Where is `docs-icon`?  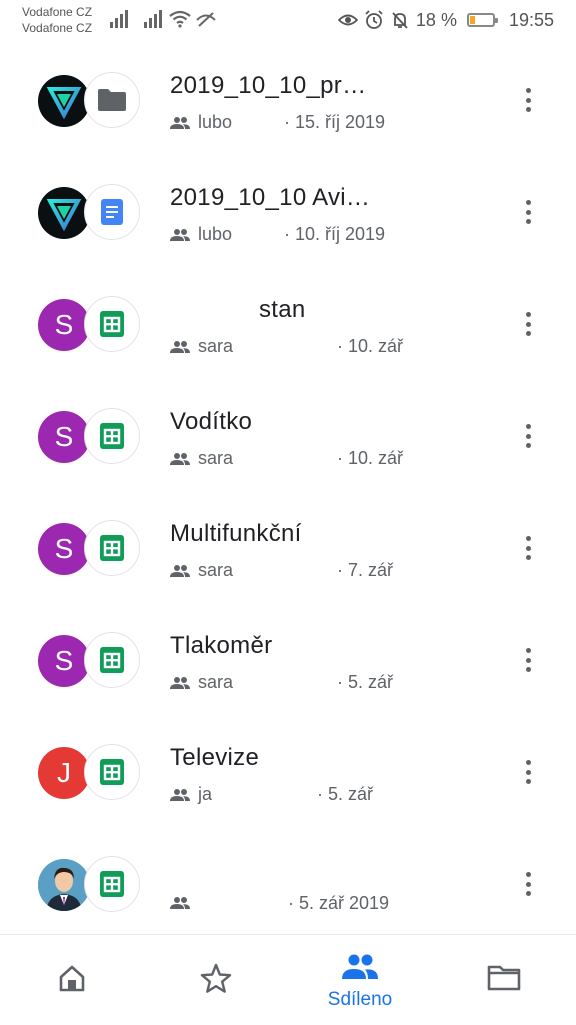
docs-icon is located at coordinates (112, 212).